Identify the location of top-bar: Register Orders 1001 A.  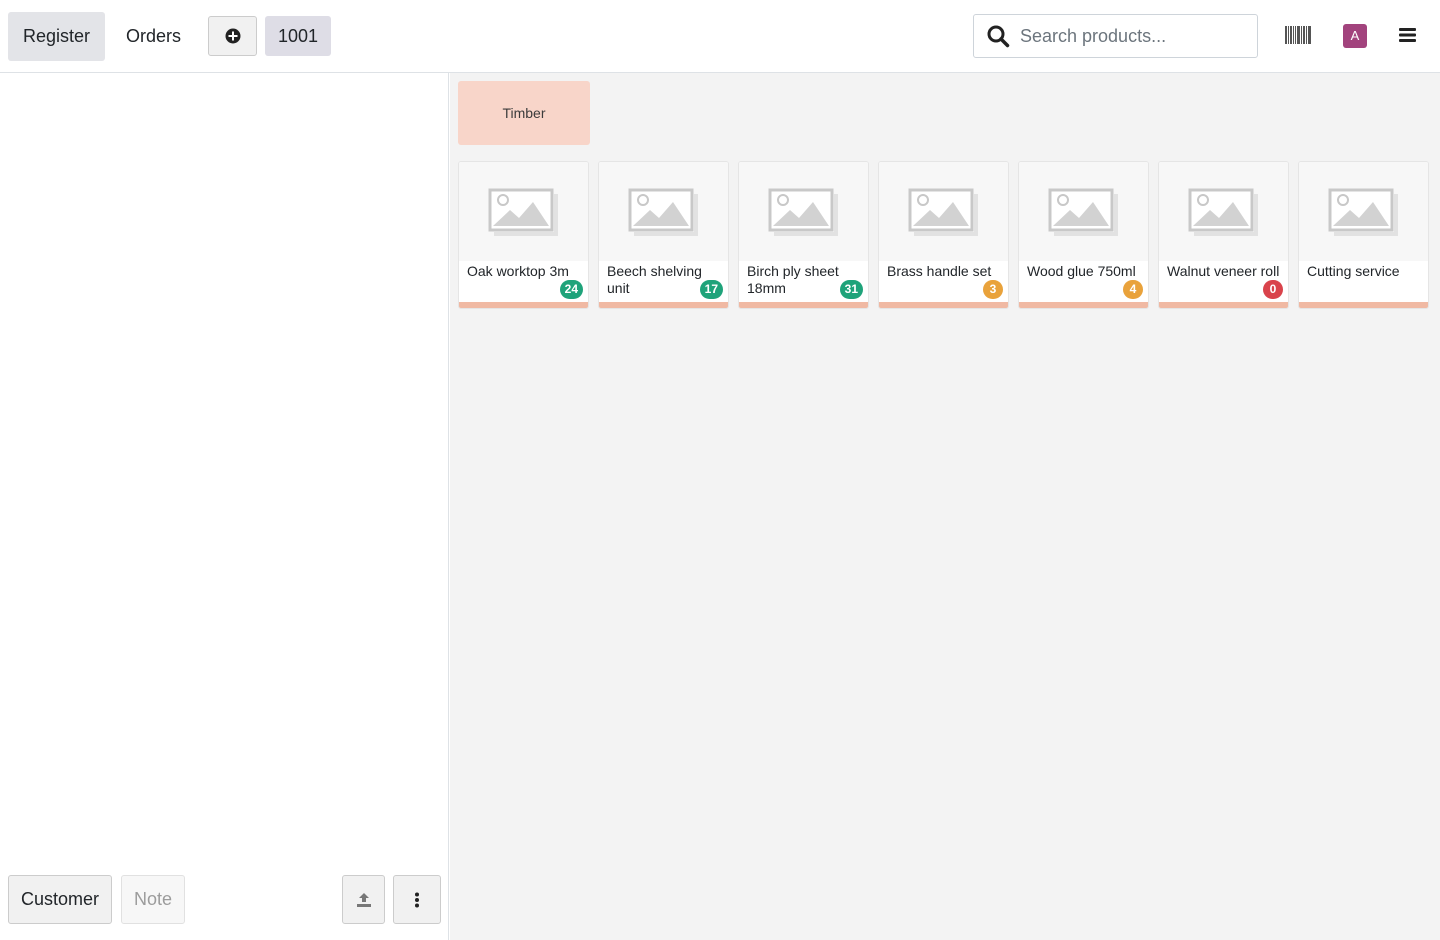
(720, 36).